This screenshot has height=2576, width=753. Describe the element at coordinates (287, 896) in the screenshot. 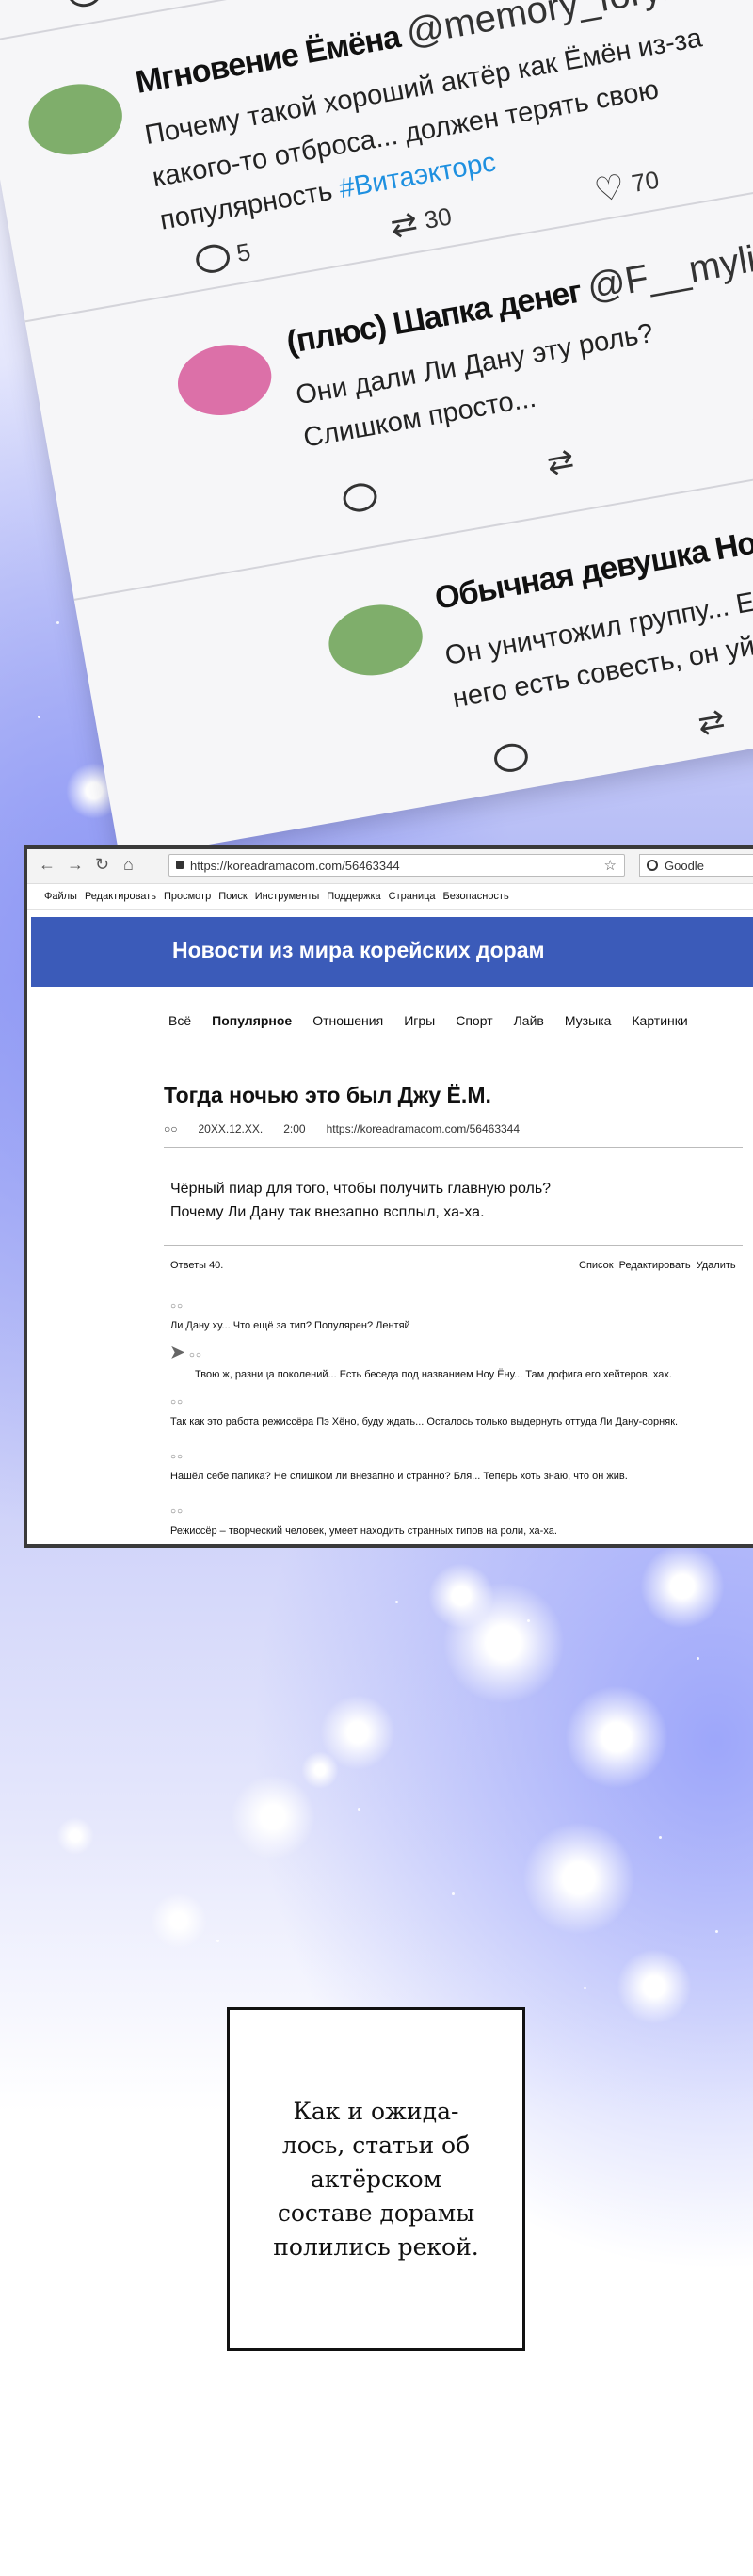

I see `menu-tools: Инструменты` at that location.